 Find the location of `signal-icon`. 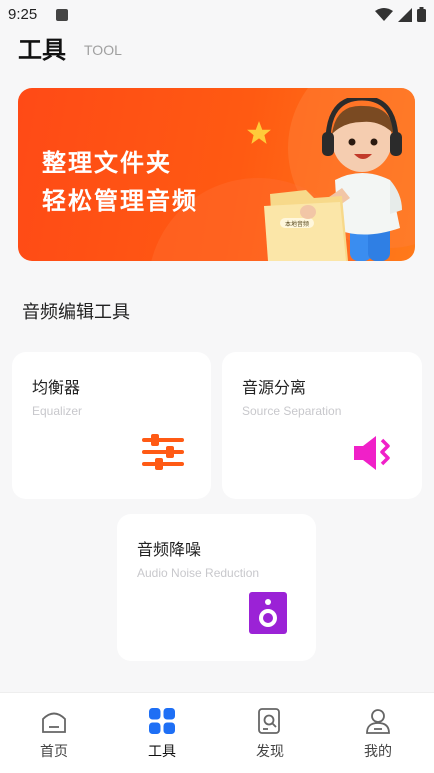

signal-icon is located at coordinates (405, 14).